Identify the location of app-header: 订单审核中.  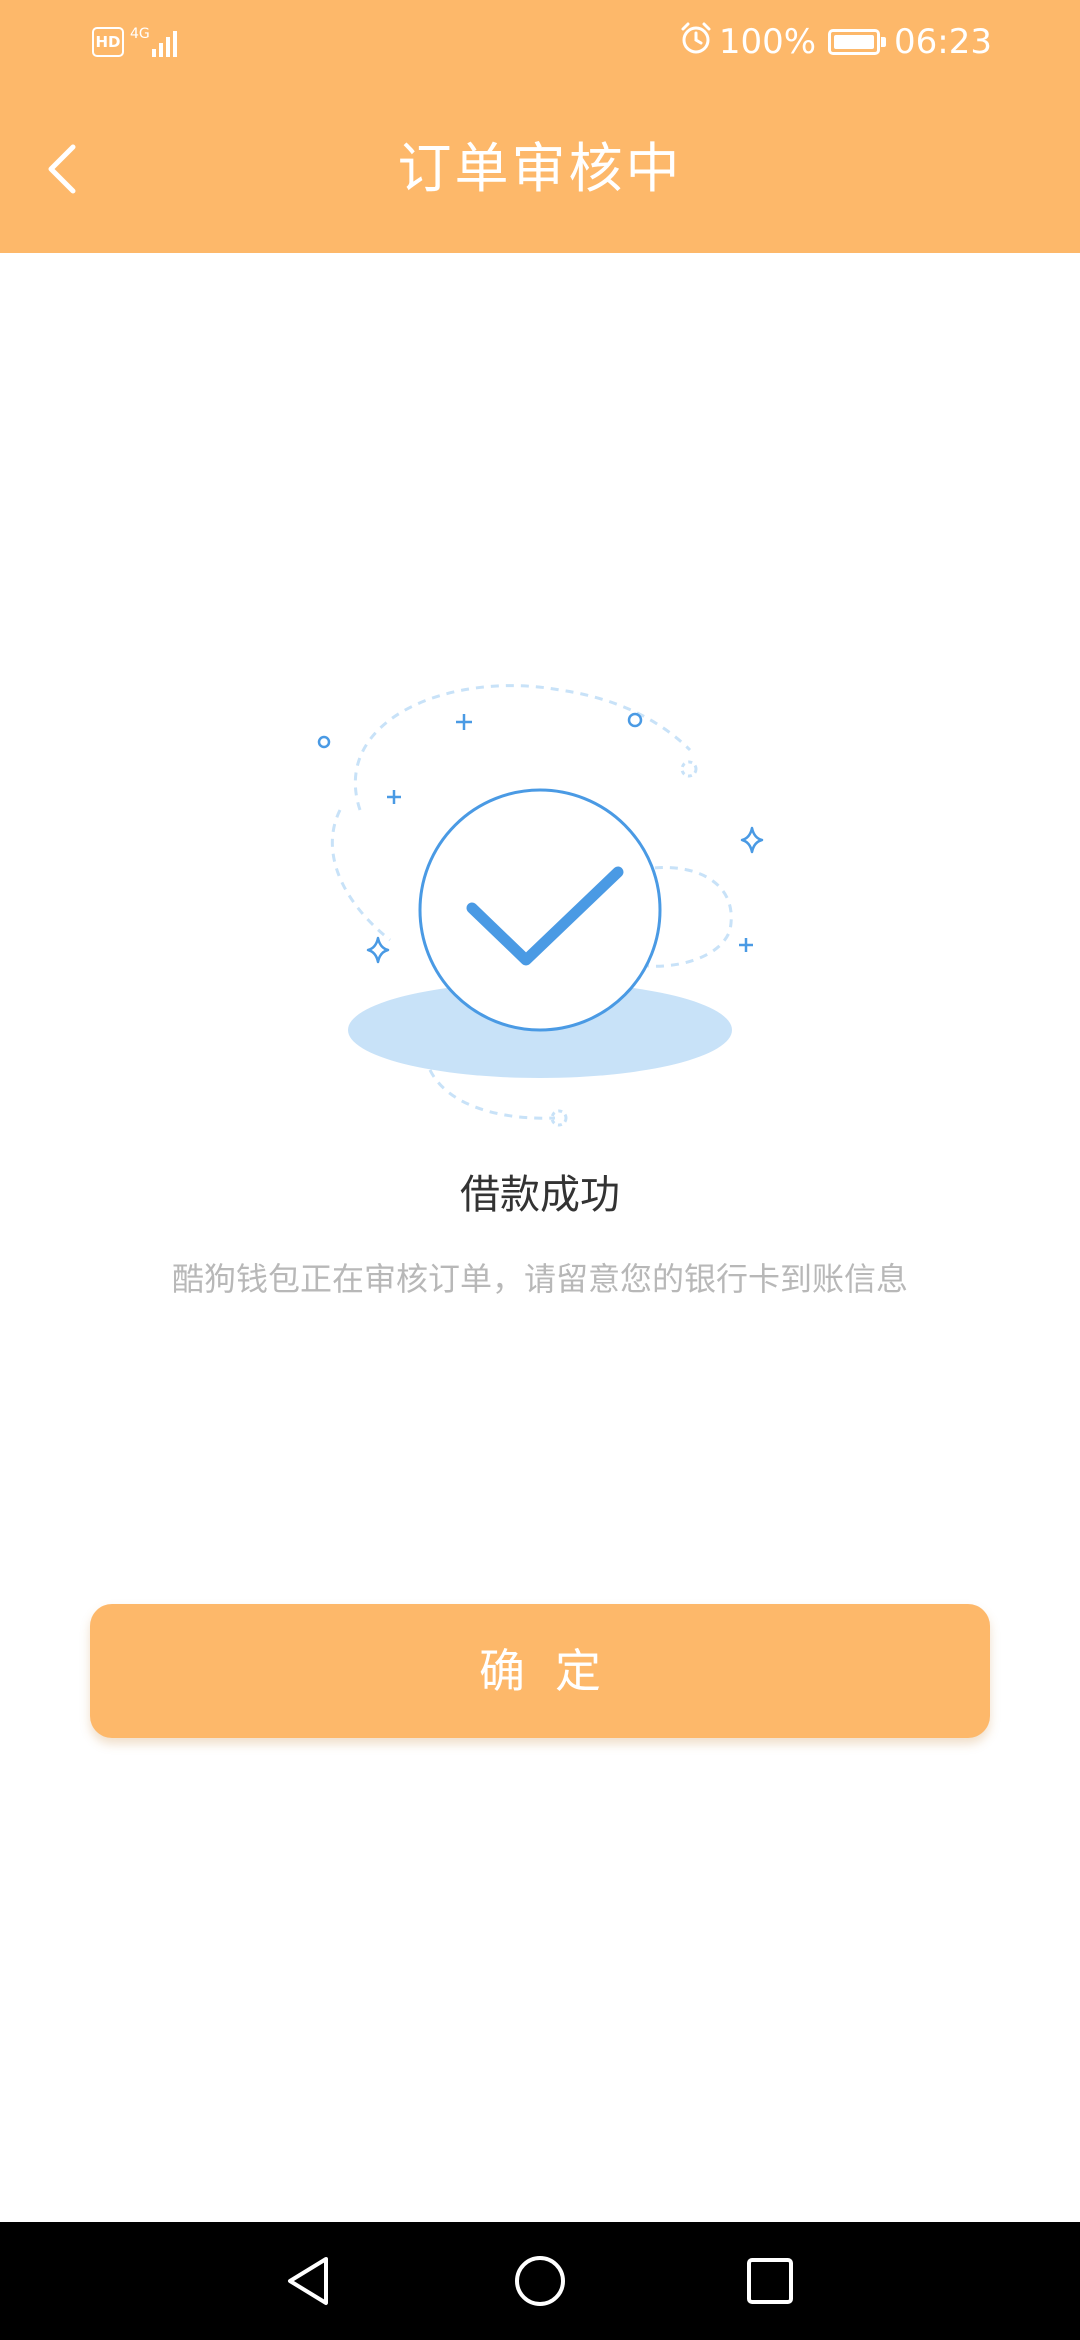
(540, 168).